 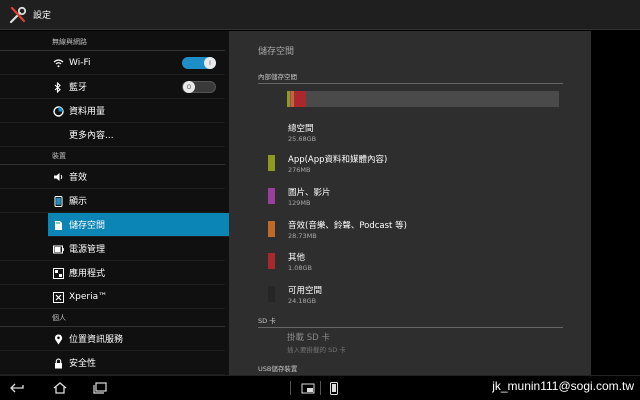 I want to click on system-navigation-bar: jk_munin111@sogi.com.tw, so click(x=320, y=387).